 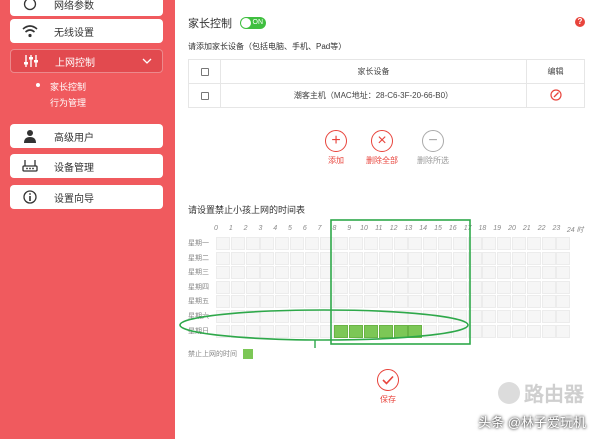 What do you see at coordinates (555, 94) in the screenshot?
I see `edit-icon` at bounding box center [555, 94].